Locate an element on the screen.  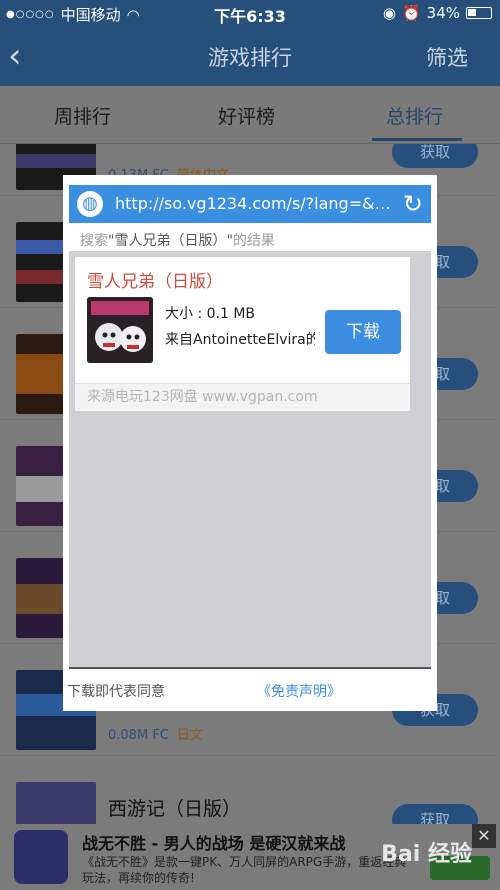
list-item: 西游记（日版） 获取 is located at coordinates (250, 790).